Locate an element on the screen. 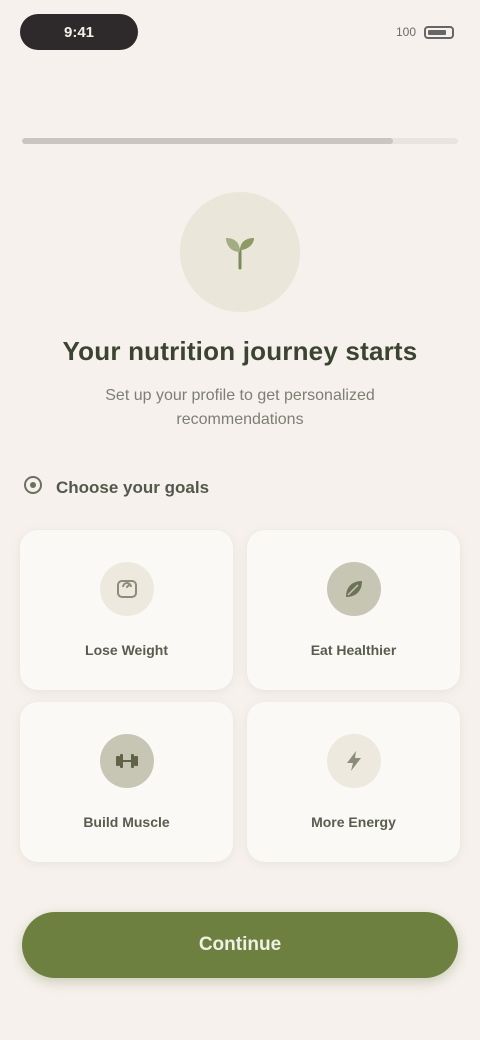 The image size is (480, 1040). goals-section-header: Choose your goals is located at coordinates (240, 487).